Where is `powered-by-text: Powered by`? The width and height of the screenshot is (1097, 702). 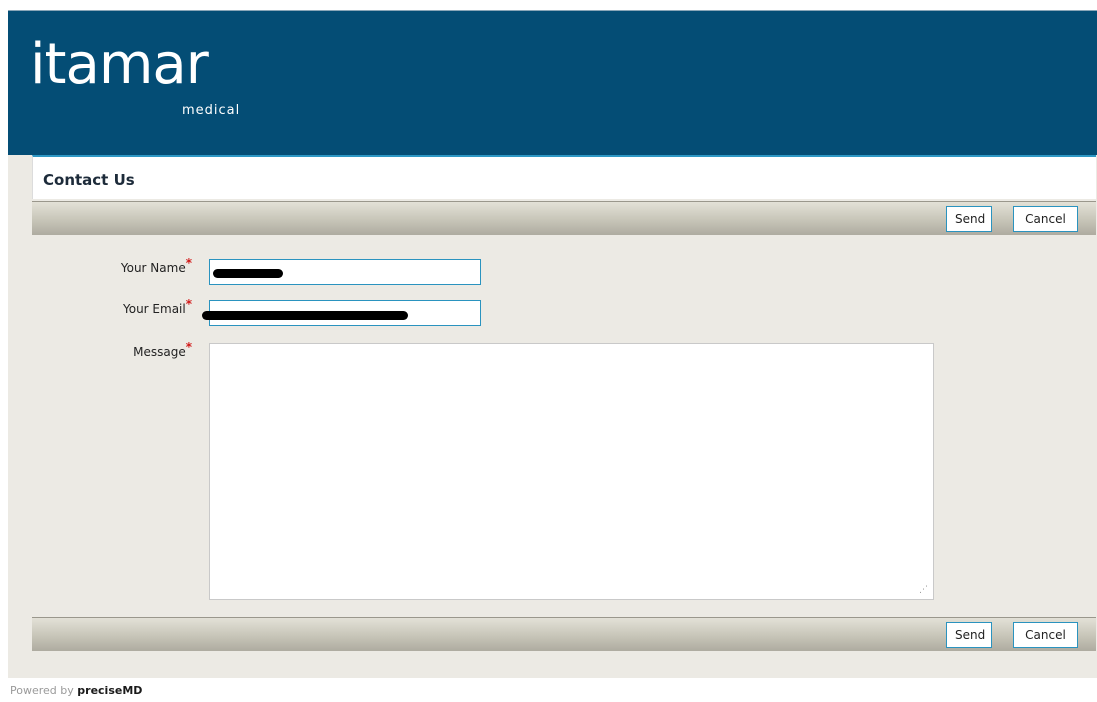 powered-by-text: Powered by is located at coordinates (42, 690).